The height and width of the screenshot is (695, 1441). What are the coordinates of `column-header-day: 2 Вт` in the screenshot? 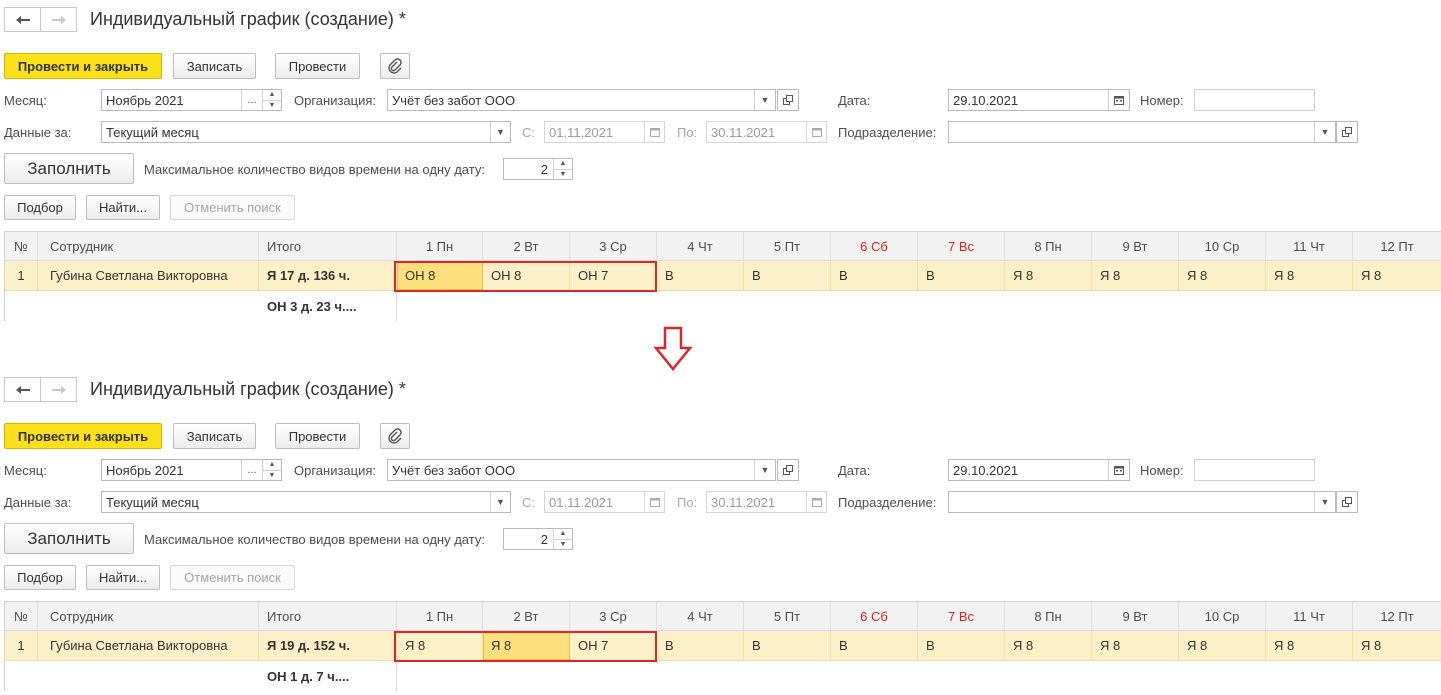 It's located at (526, 246).